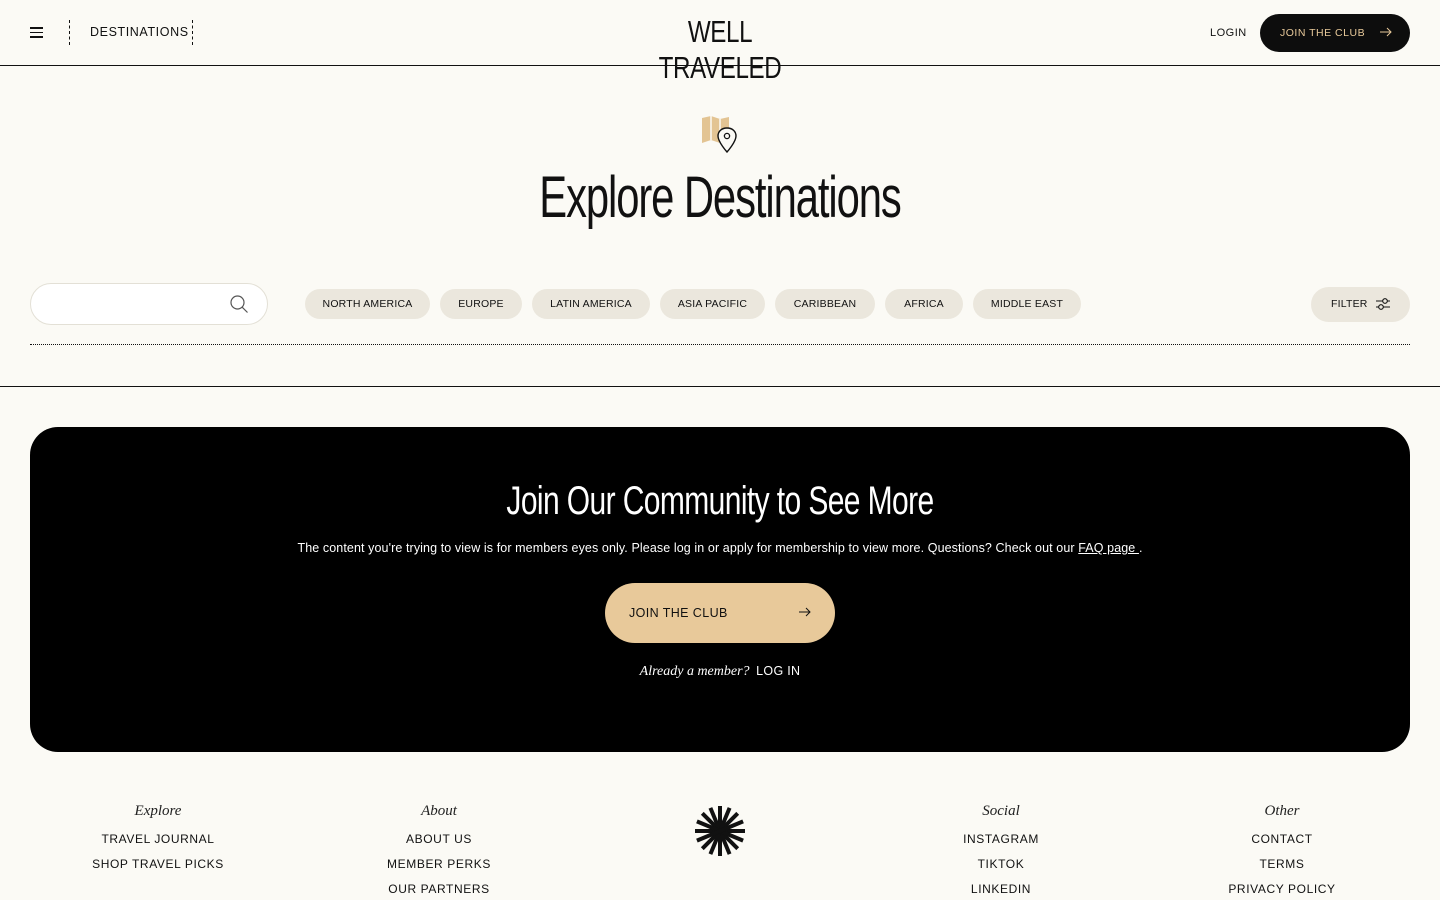 Image resolution: width=1440 pixels, height=900 pixels. I want to click on search-icon, so click(239, 304).